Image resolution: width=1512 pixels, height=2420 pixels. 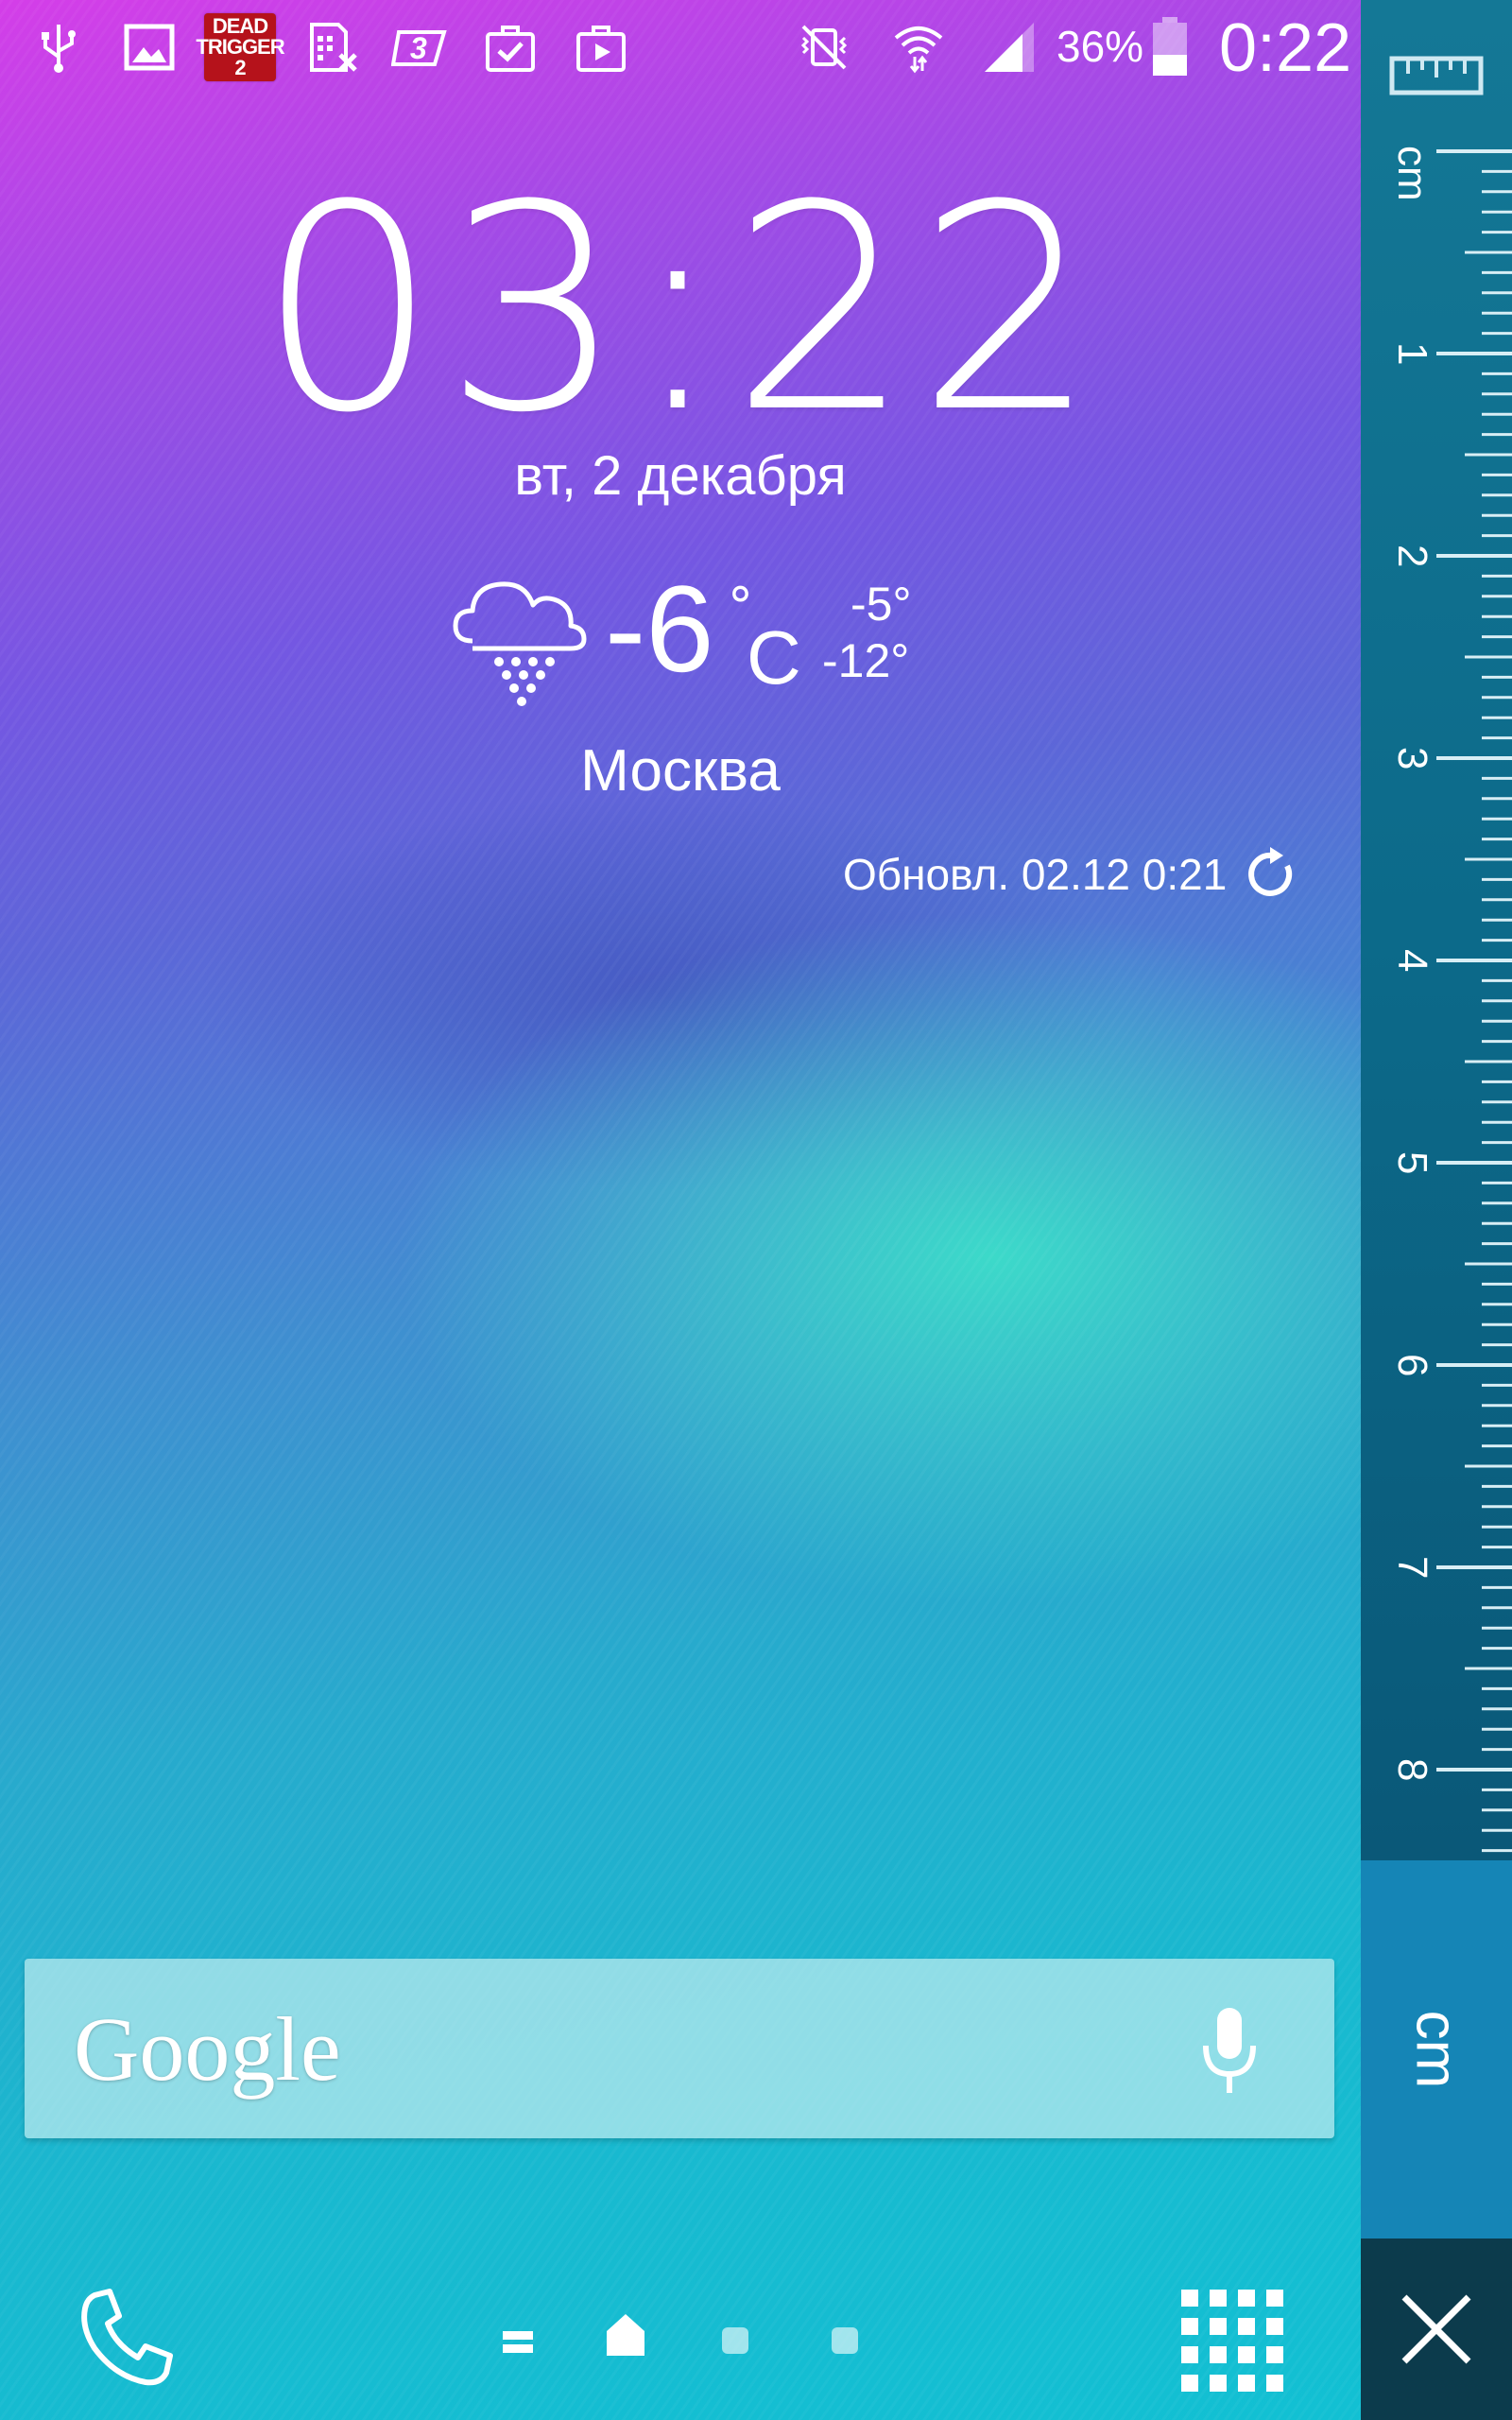 What do you see at coordinates (129, 2338) in the screenshot?
I see `phone-icon` at bounding box center [129, 2338].